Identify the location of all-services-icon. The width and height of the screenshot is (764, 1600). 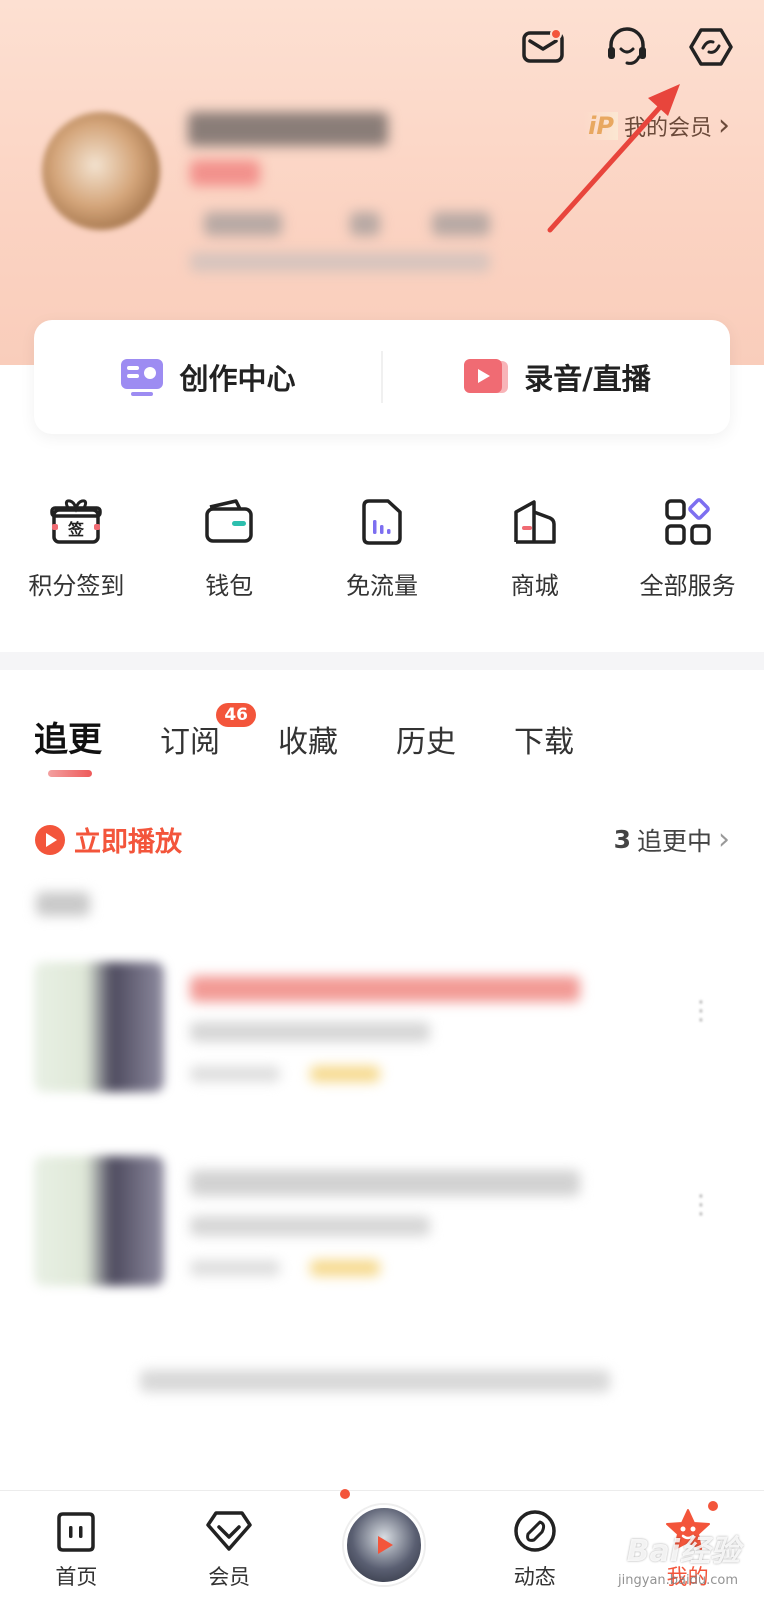
(688, 522).